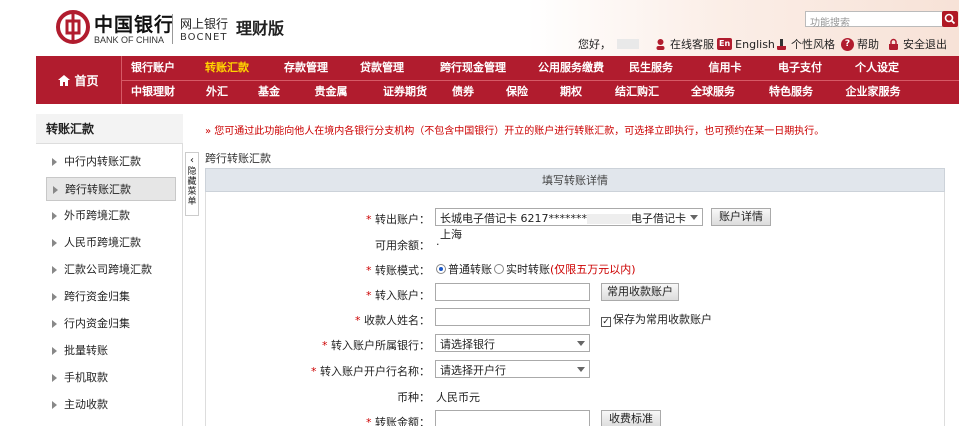 The image size is (959, 426). What do you see at coordinates (458, 397) in the screenshot?
I see `currency-value: 人民币元` at bounding box center [458, 397].